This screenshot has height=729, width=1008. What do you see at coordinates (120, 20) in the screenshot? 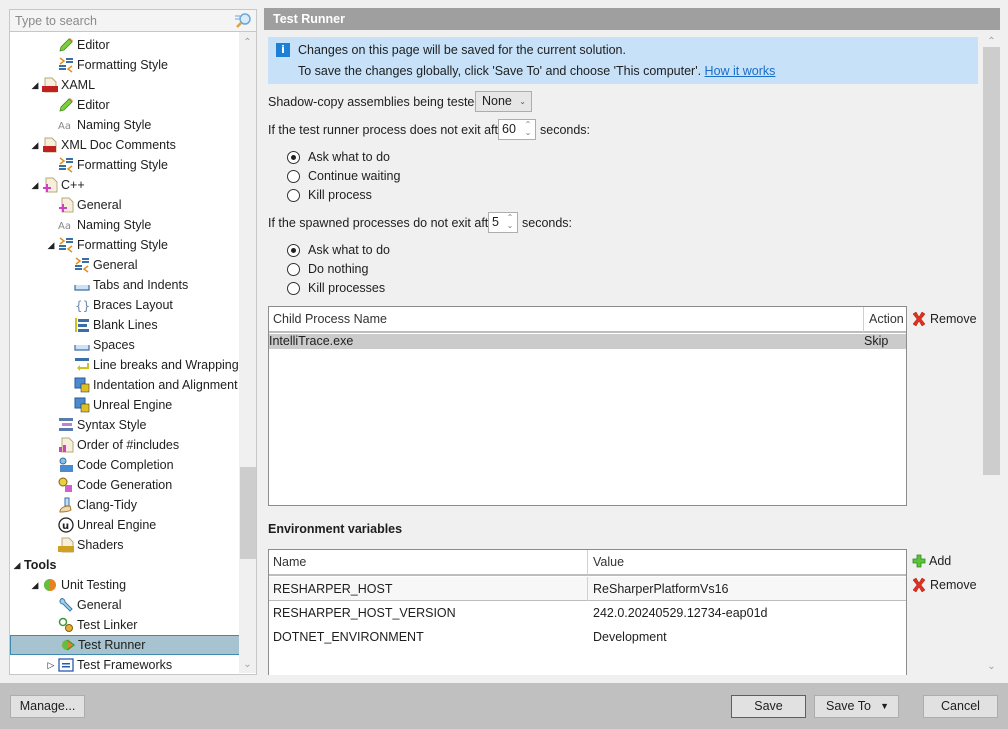
I see `search-input` at bounding box center [120, 20].